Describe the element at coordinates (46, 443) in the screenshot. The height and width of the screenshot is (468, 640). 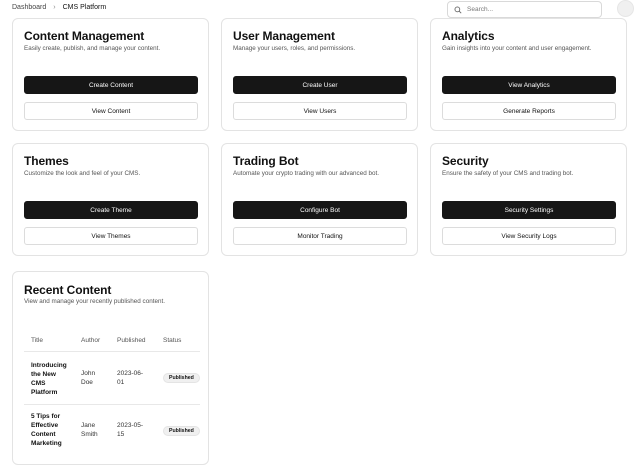
I see `title-line: Marketing` at that location.